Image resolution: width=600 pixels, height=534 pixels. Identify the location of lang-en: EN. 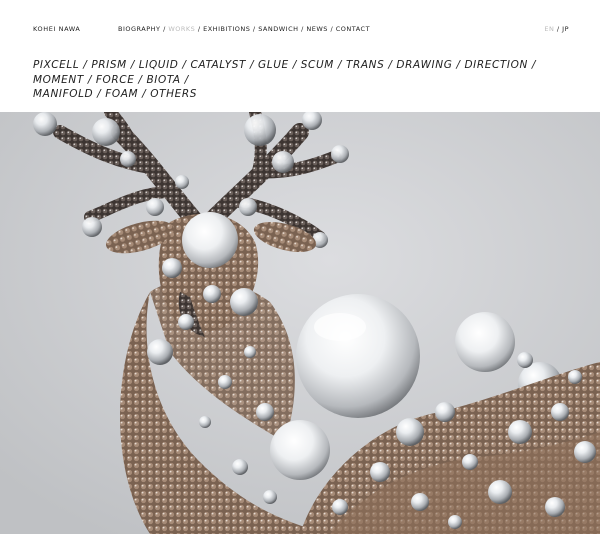
(549, 29).